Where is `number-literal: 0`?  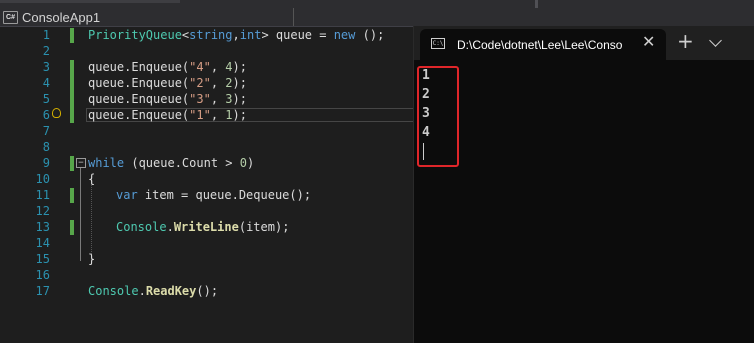
number-literal: 0 is located at coordinates (243, 163).